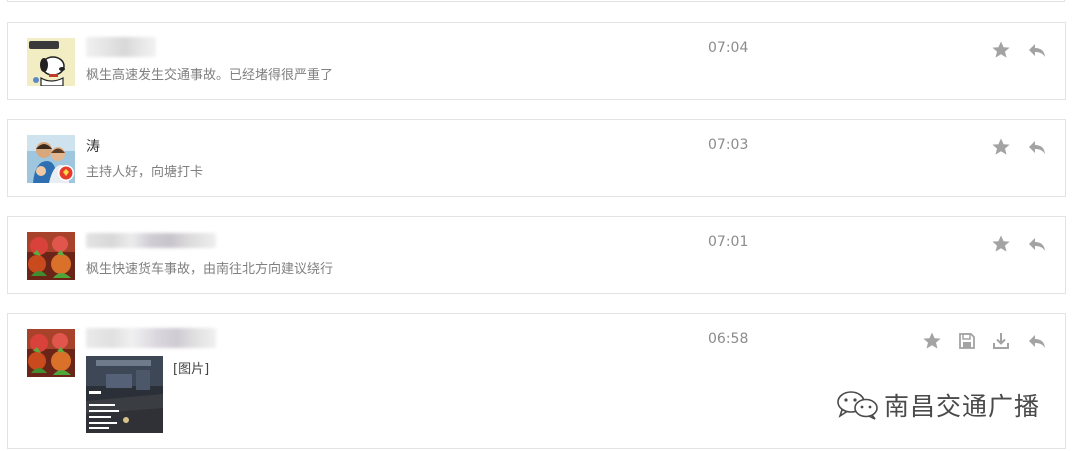 This screenshot has height=451, width=1080. Describe the element at coordinates (857, 405) in the screenshot. I see `wechat-icon` at that location.